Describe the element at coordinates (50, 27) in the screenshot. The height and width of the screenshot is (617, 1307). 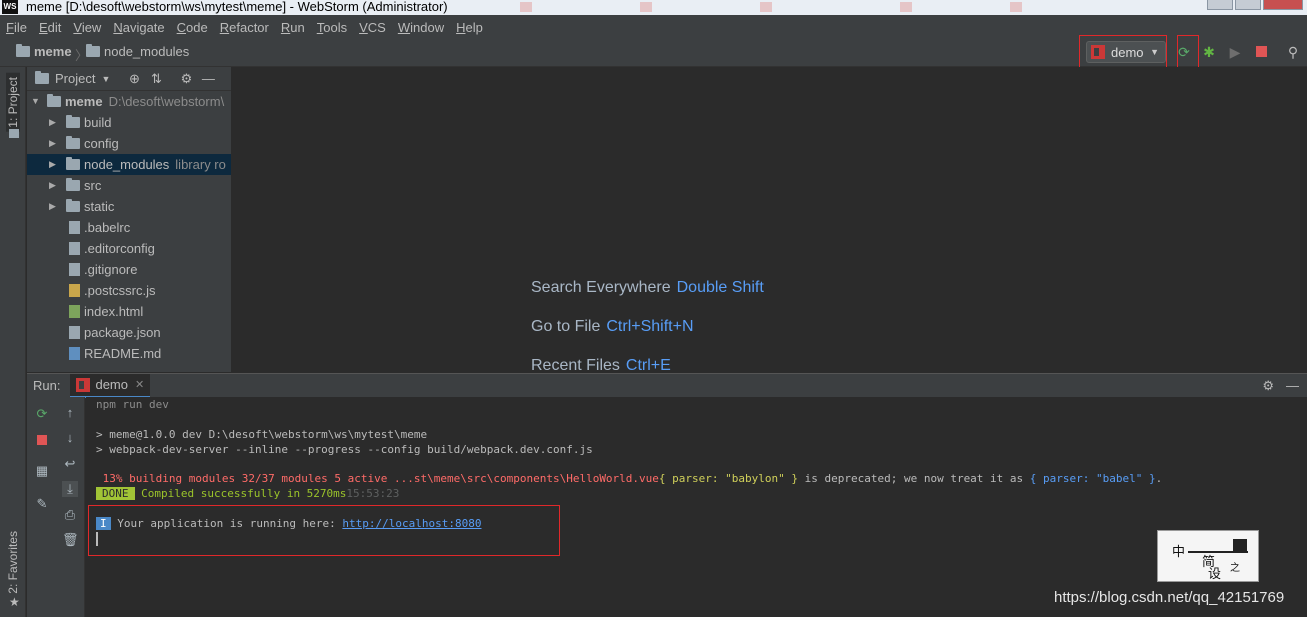
I see `menu-edit: Edit` at that location.